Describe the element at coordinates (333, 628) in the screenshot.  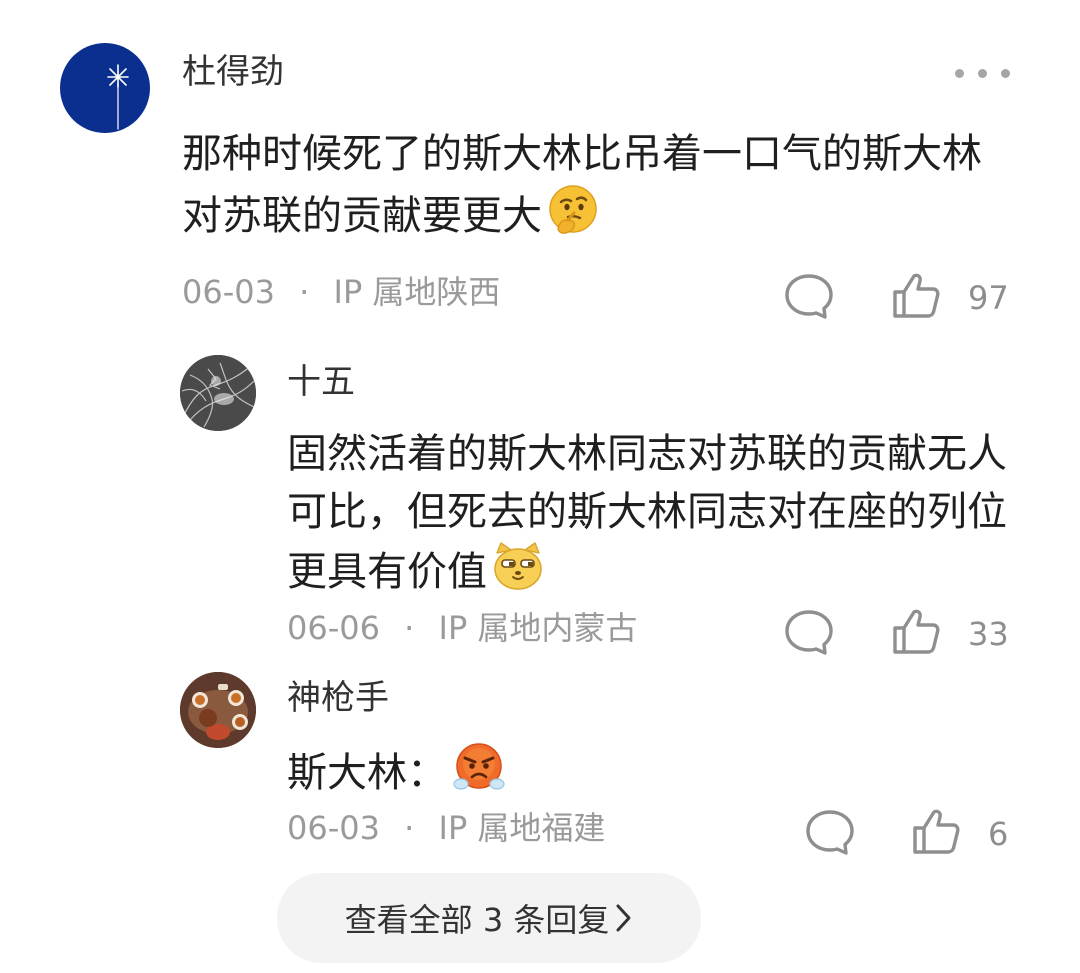
I see `reply-date: 06-06` at that location.